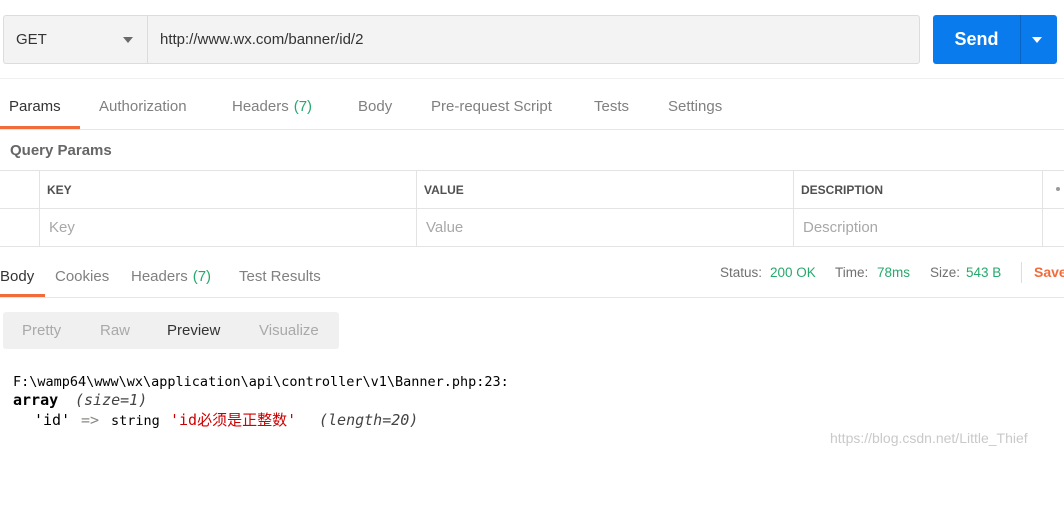  Describe the element at coordinates (918, 190) in the screenshot. I see `column-header-description: DESCRIPTION` at that location.